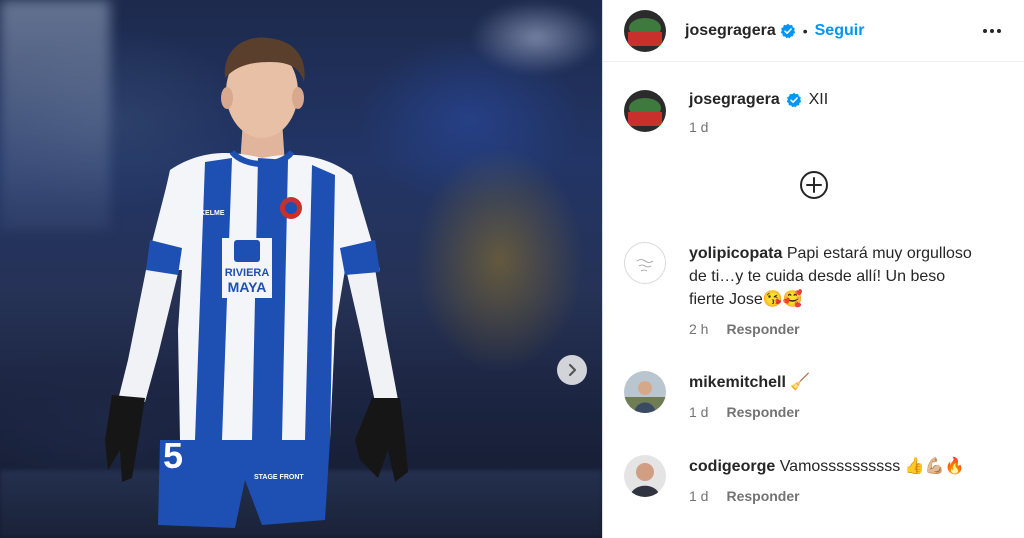 This screenshot has height=538, width=1024. Describe the element at coordinates (212, 213) in the screenshot. I see `kit-brand-text: KELME` at that location.